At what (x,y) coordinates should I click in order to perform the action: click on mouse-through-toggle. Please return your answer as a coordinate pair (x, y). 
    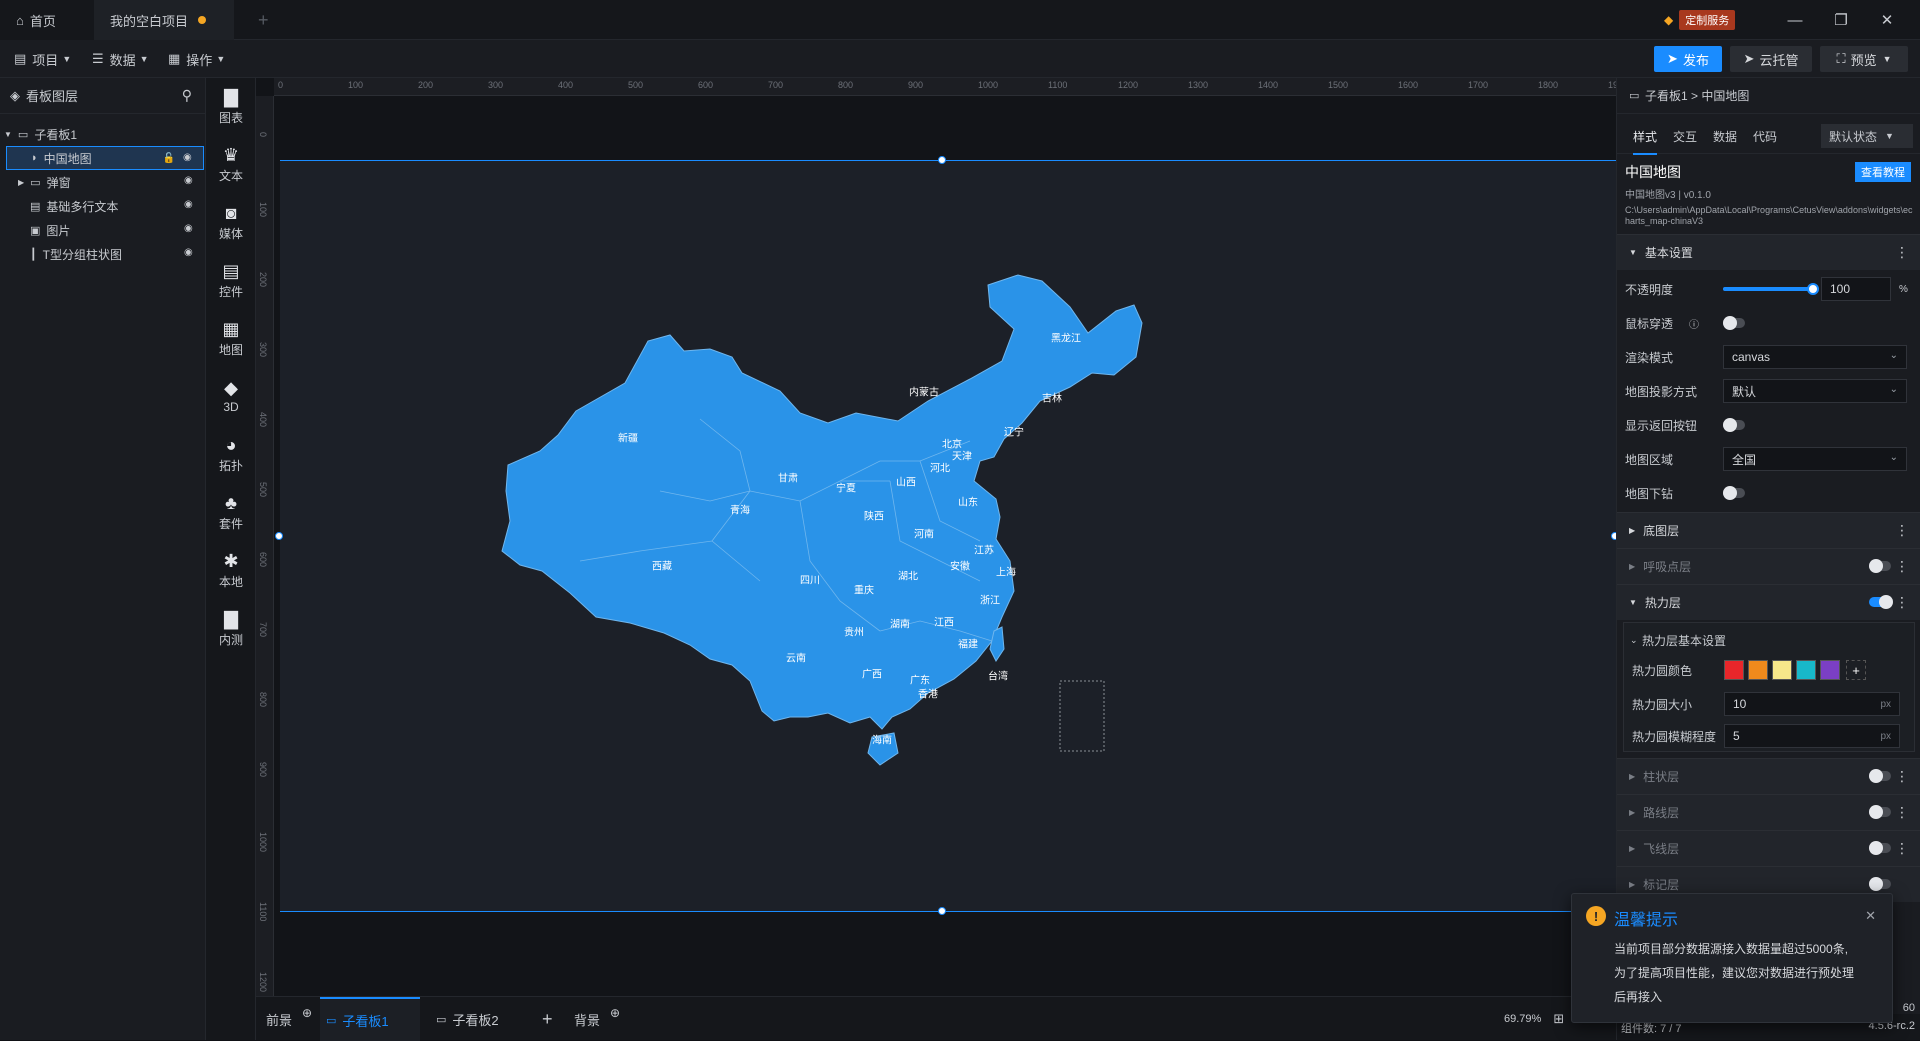
    Looking at the image, I should click on (1734, 323).